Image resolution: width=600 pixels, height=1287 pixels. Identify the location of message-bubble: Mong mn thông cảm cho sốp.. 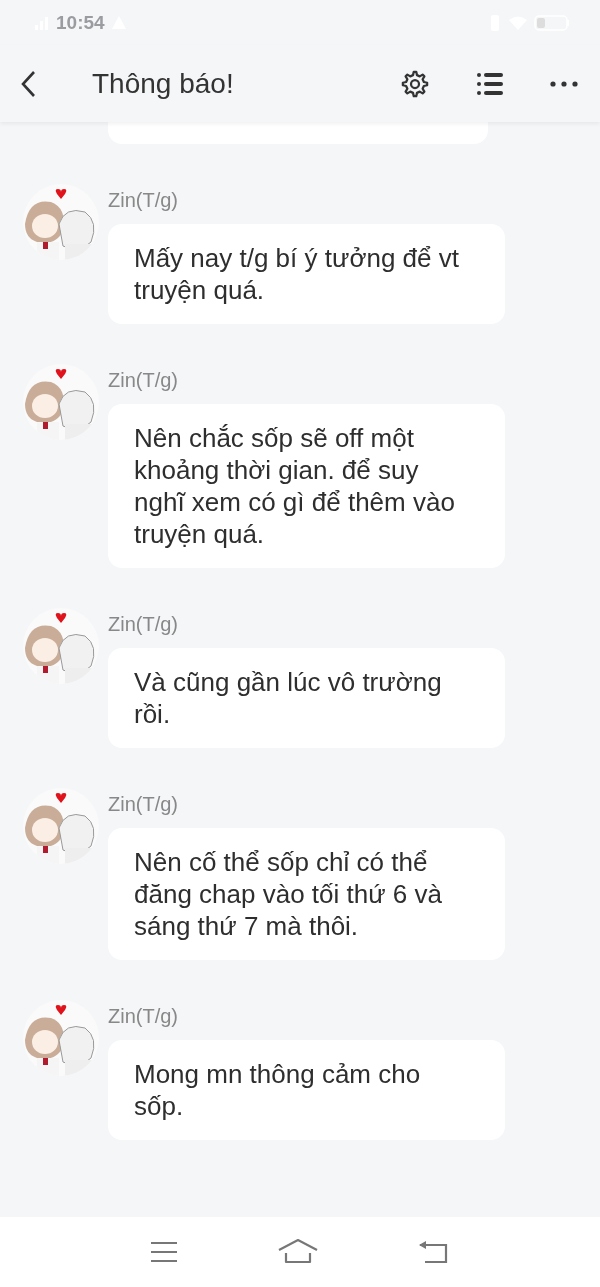
(306, 1090).